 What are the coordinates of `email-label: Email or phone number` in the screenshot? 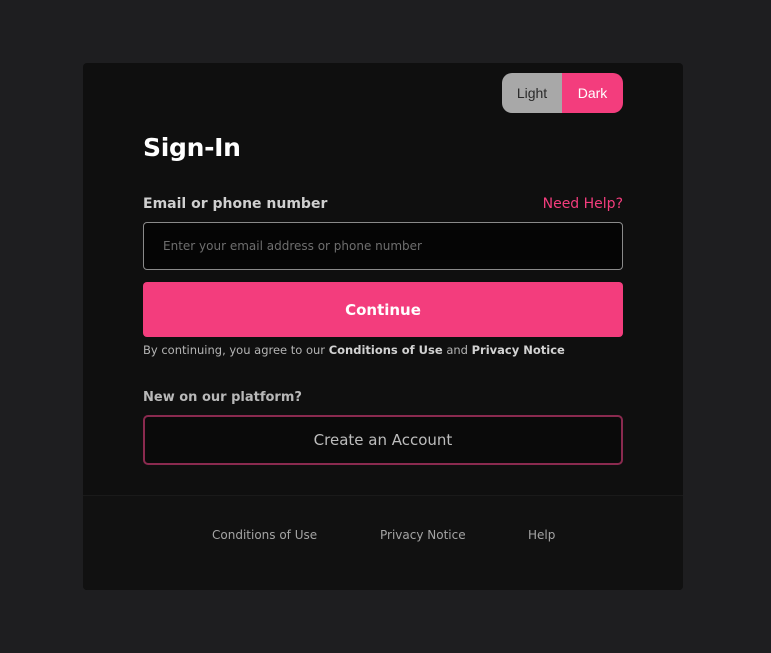 It's located at (235, 204).